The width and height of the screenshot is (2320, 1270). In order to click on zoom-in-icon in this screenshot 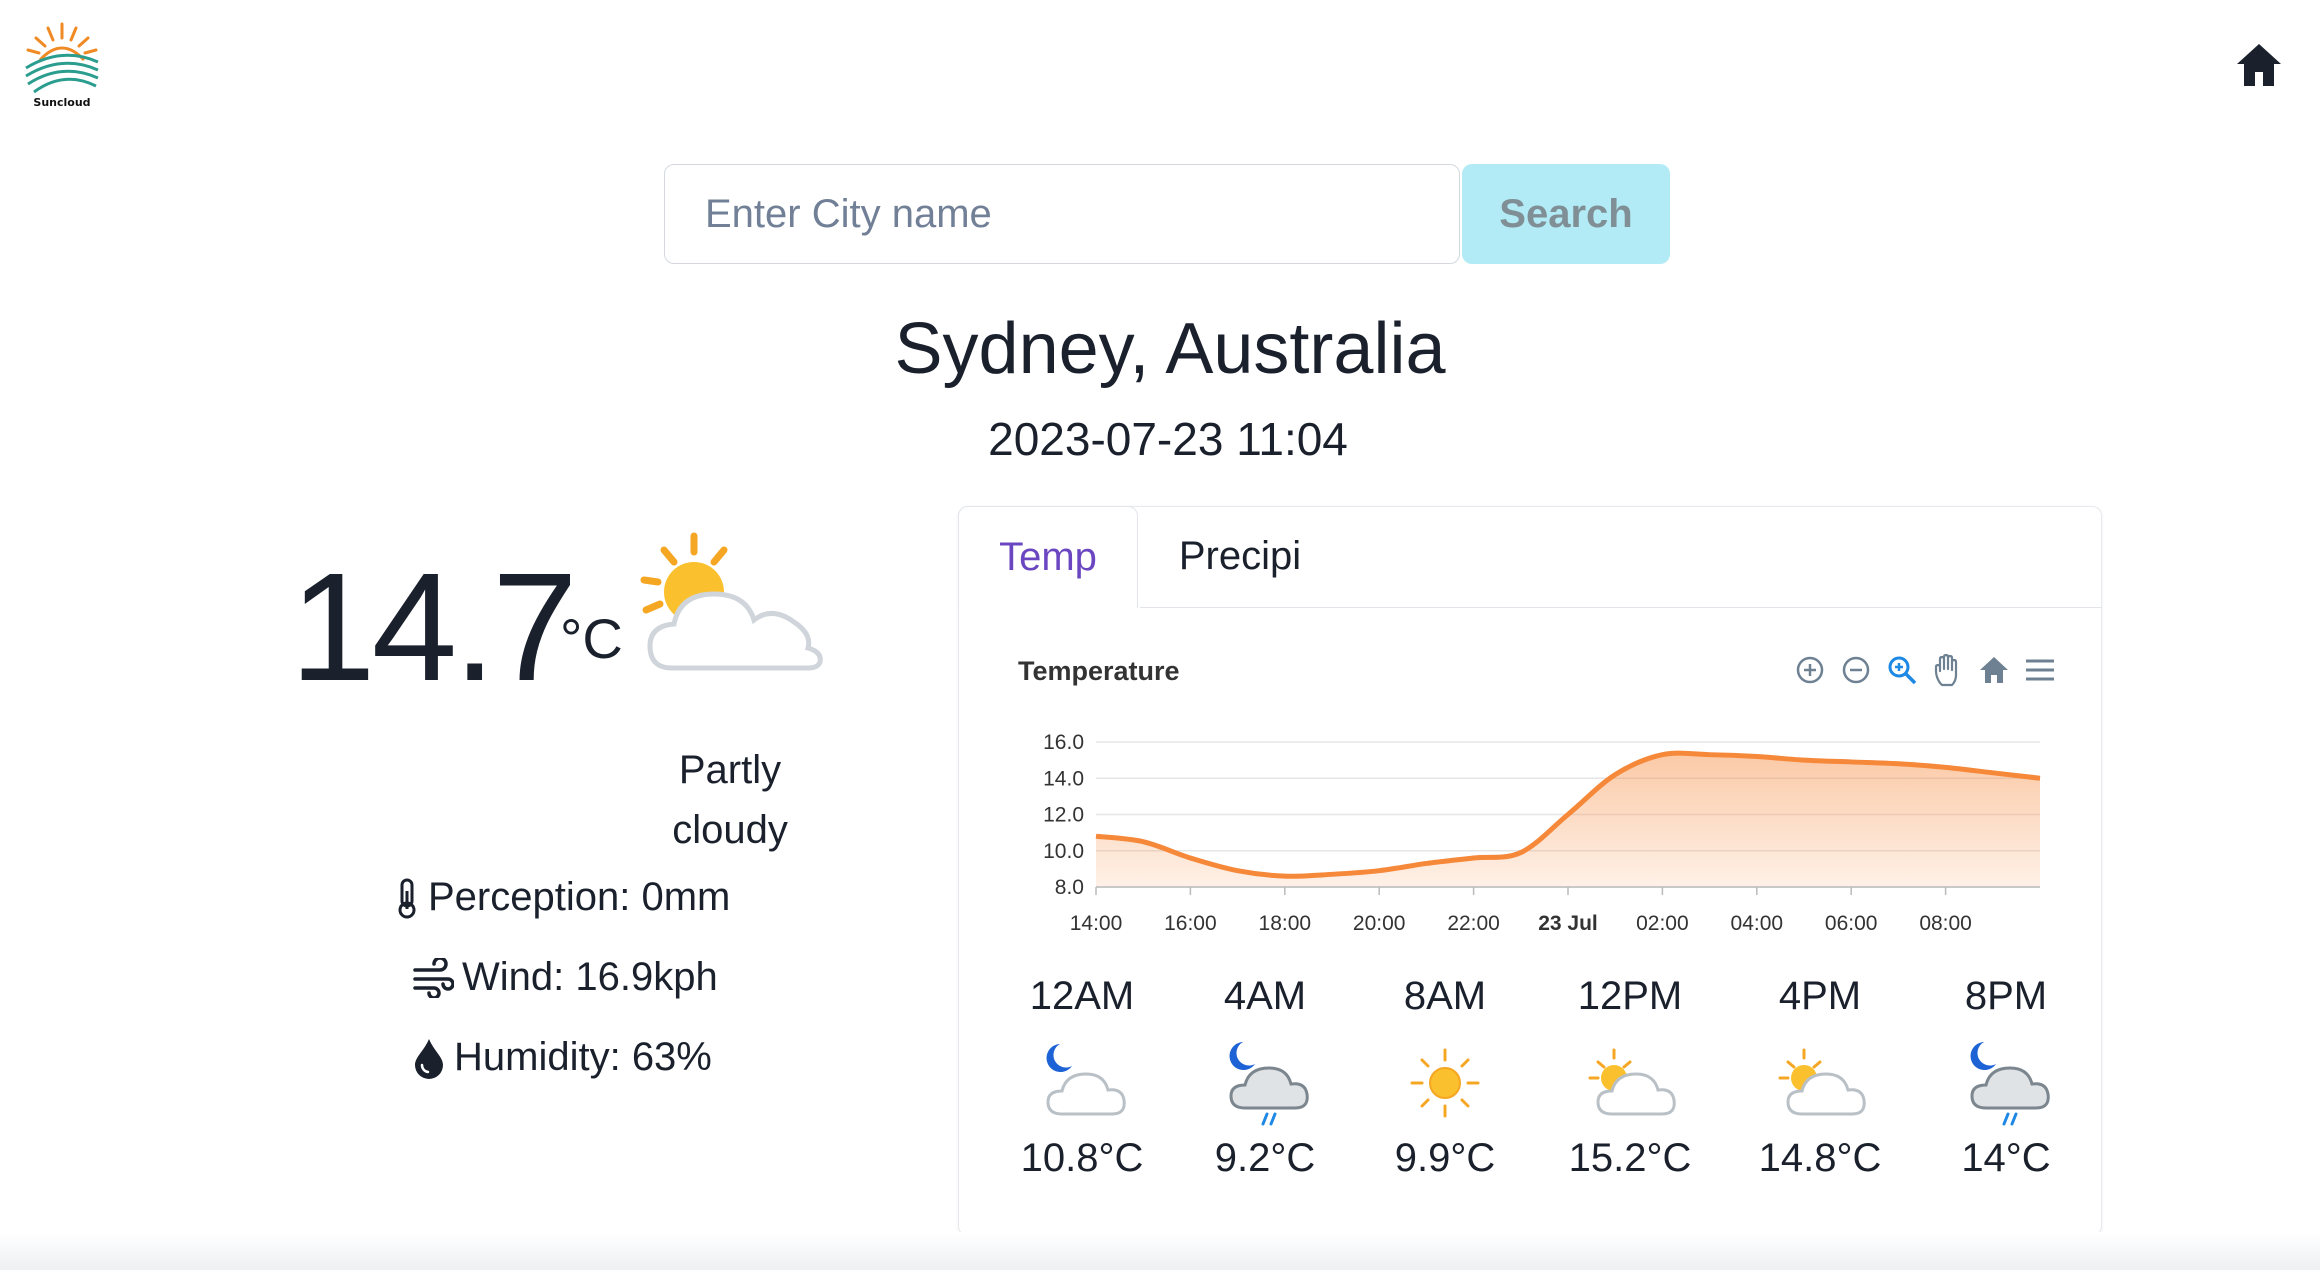, I will do `click(1810, 670)`.